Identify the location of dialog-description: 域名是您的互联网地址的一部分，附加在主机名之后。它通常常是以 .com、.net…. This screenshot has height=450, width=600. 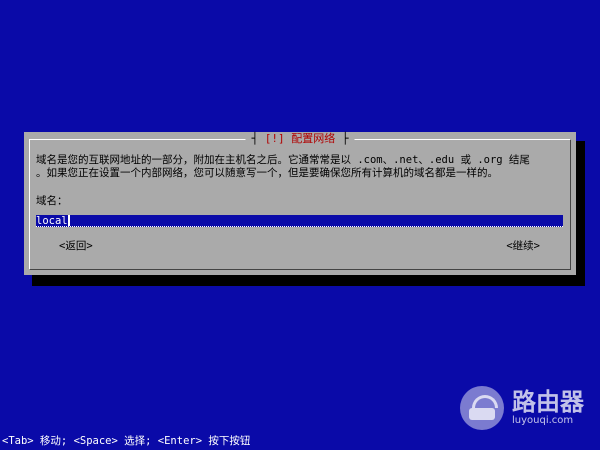
(301, 167).